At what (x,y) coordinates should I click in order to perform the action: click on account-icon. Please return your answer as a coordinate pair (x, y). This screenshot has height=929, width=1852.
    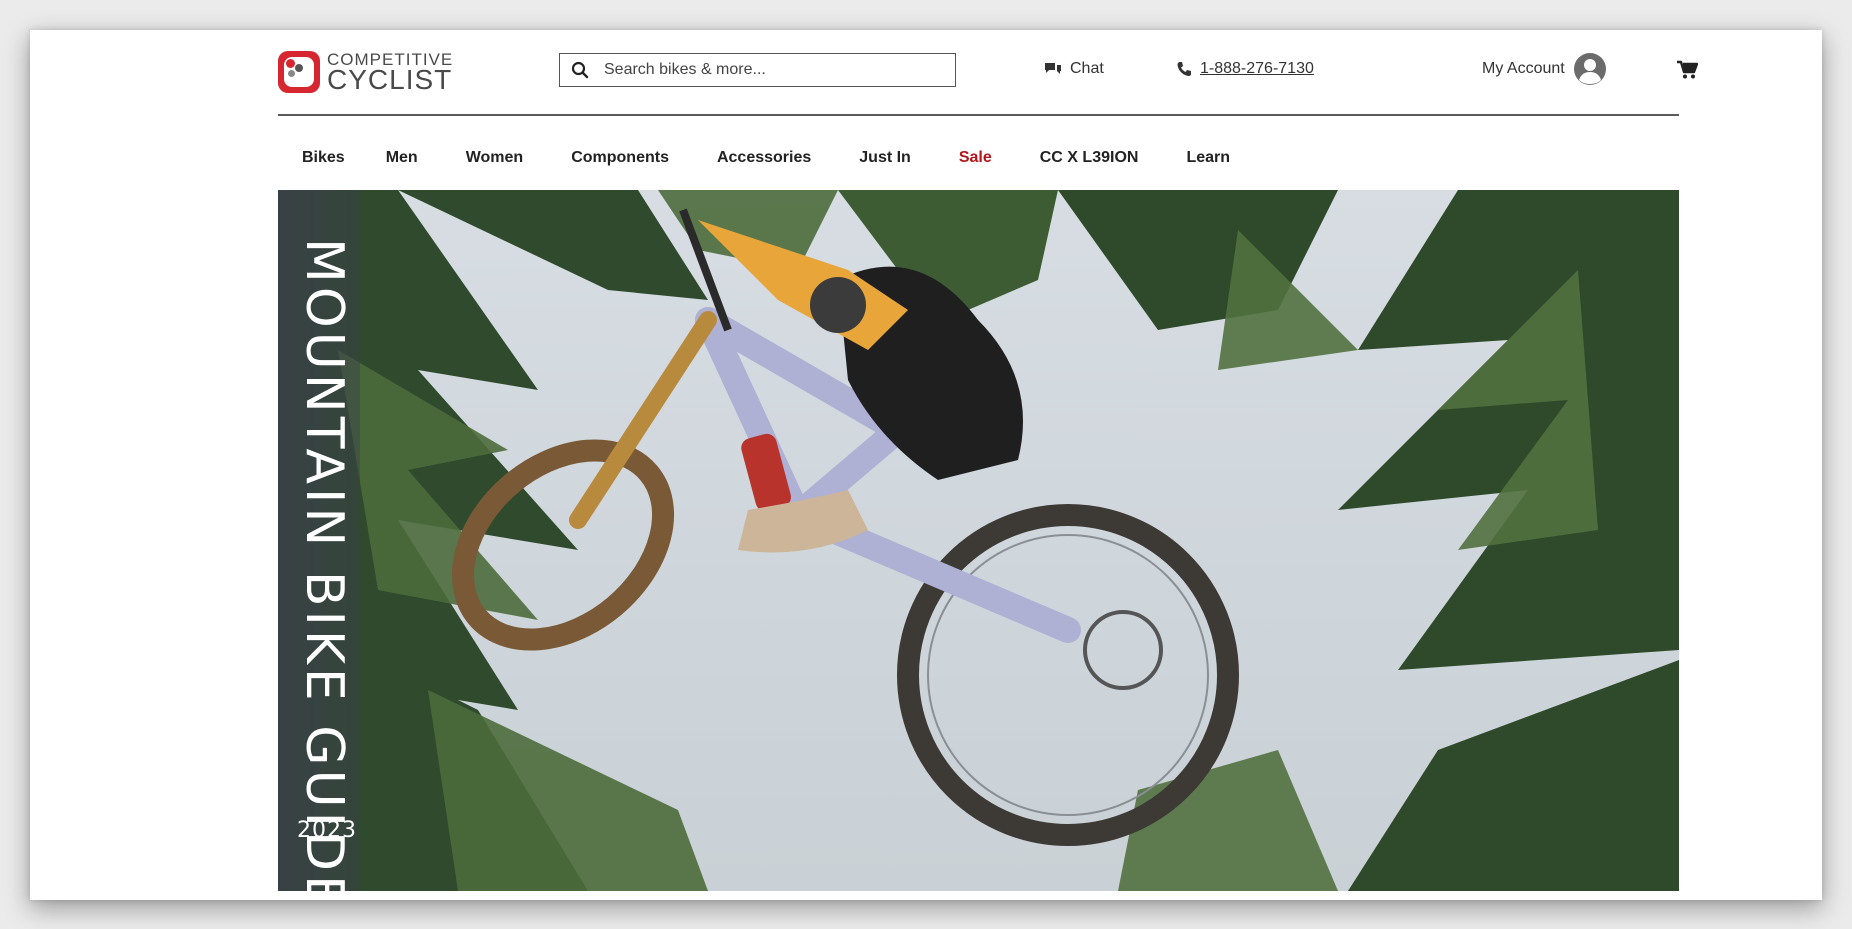
    Looking at the image, I should click on (1590, 69).